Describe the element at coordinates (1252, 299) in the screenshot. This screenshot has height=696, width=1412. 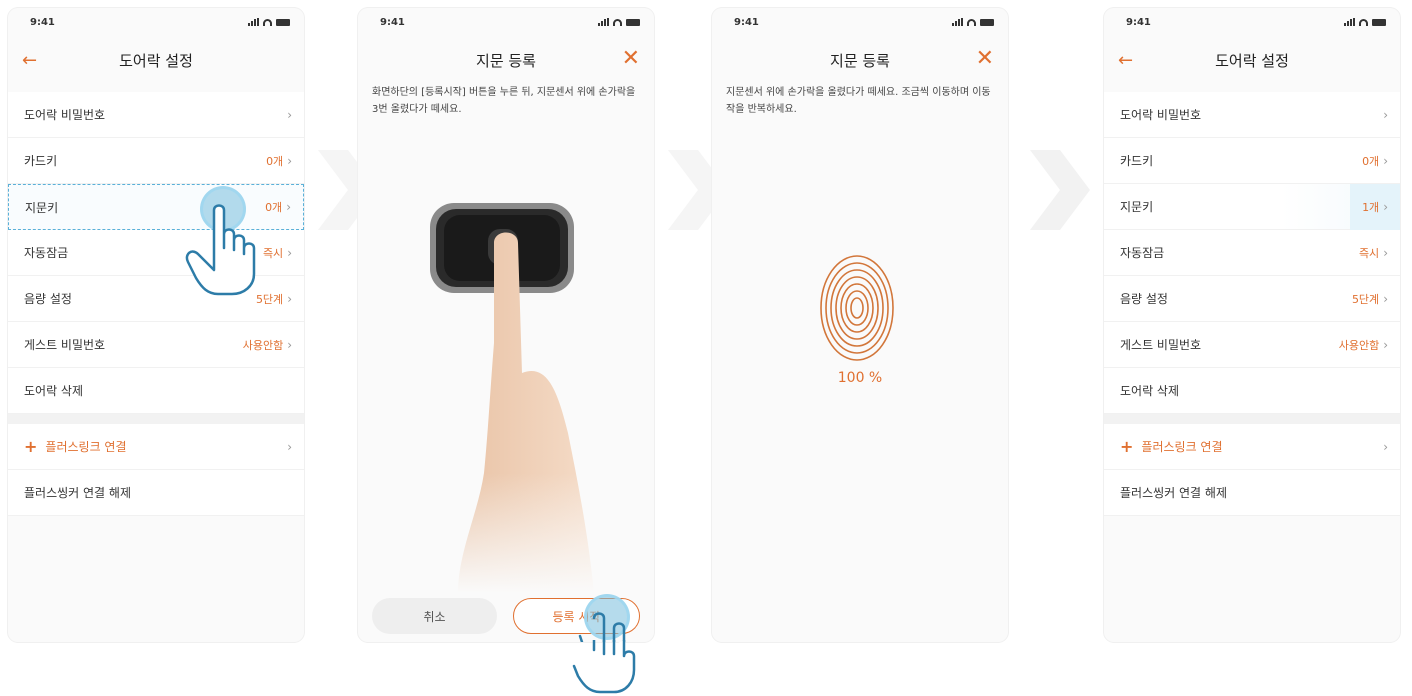
I see `row-volume: 음량 설정 5단계 ›` at that location.